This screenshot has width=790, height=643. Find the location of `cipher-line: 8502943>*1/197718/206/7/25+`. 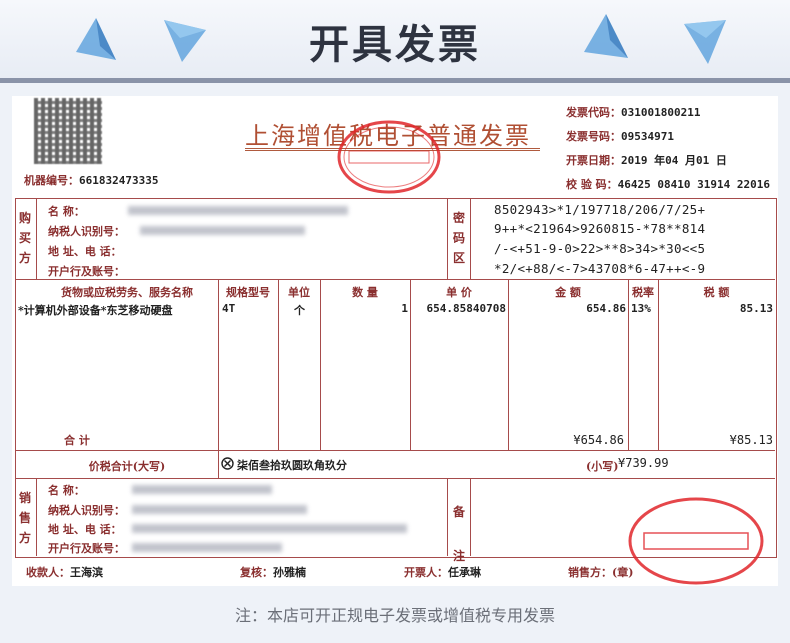

cipher-line: 8502943>*1/197718/206/7/25+ is located at coordinates (600, 209).